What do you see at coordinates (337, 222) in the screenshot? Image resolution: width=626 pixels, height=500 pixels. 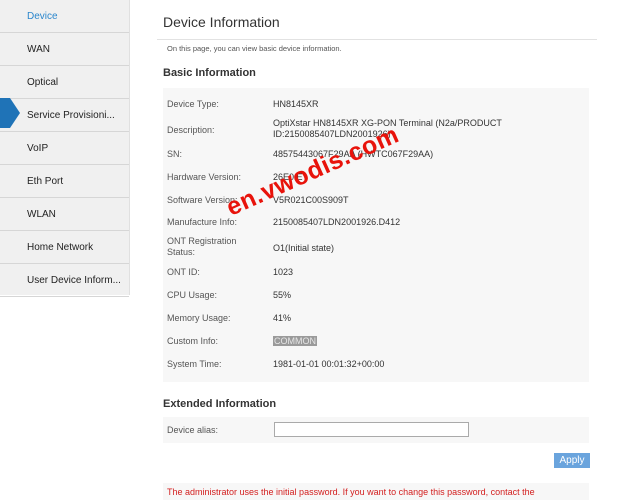 I see `manufacture-info-value: 2150085407LDN2001926.D412` at bounding box center [337, 222].